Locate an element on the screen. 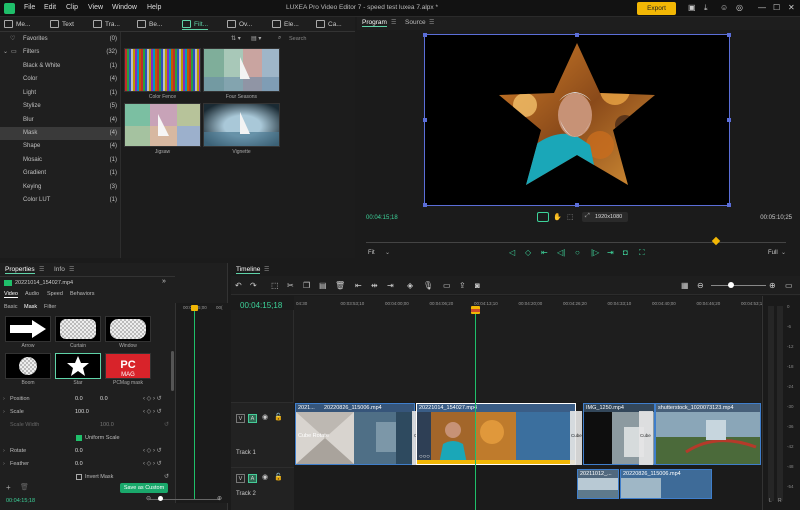 Image resolution: width=800 pixels, height=510 pixels. minimize-icon: — is located at coordinates (762, 7).